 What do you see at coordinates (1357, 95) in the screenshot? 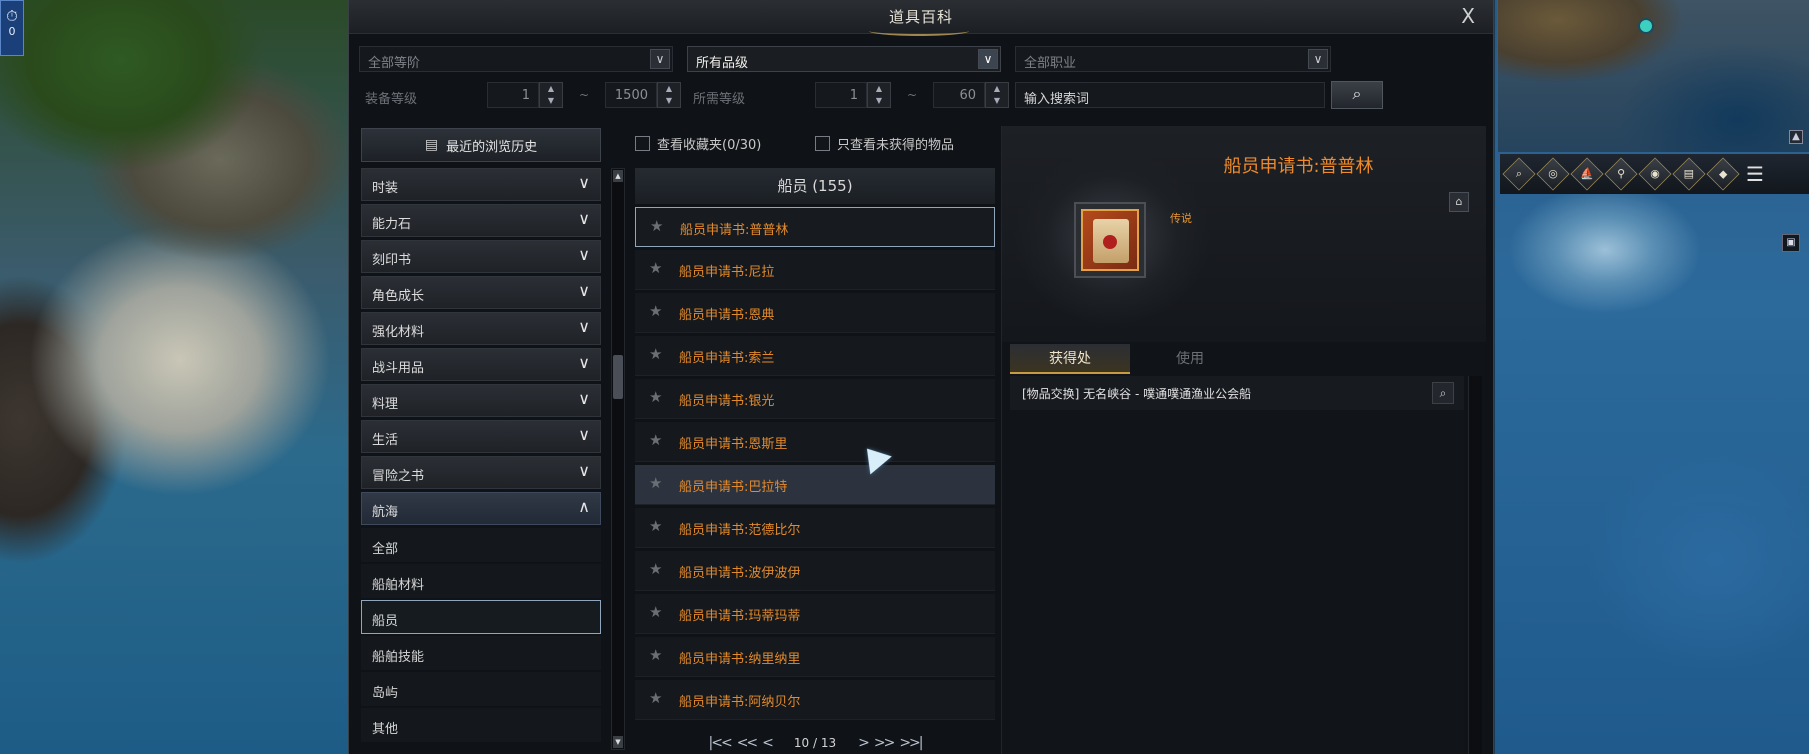
I see `search-button: ⌕` at bounding box center [1357, 95].